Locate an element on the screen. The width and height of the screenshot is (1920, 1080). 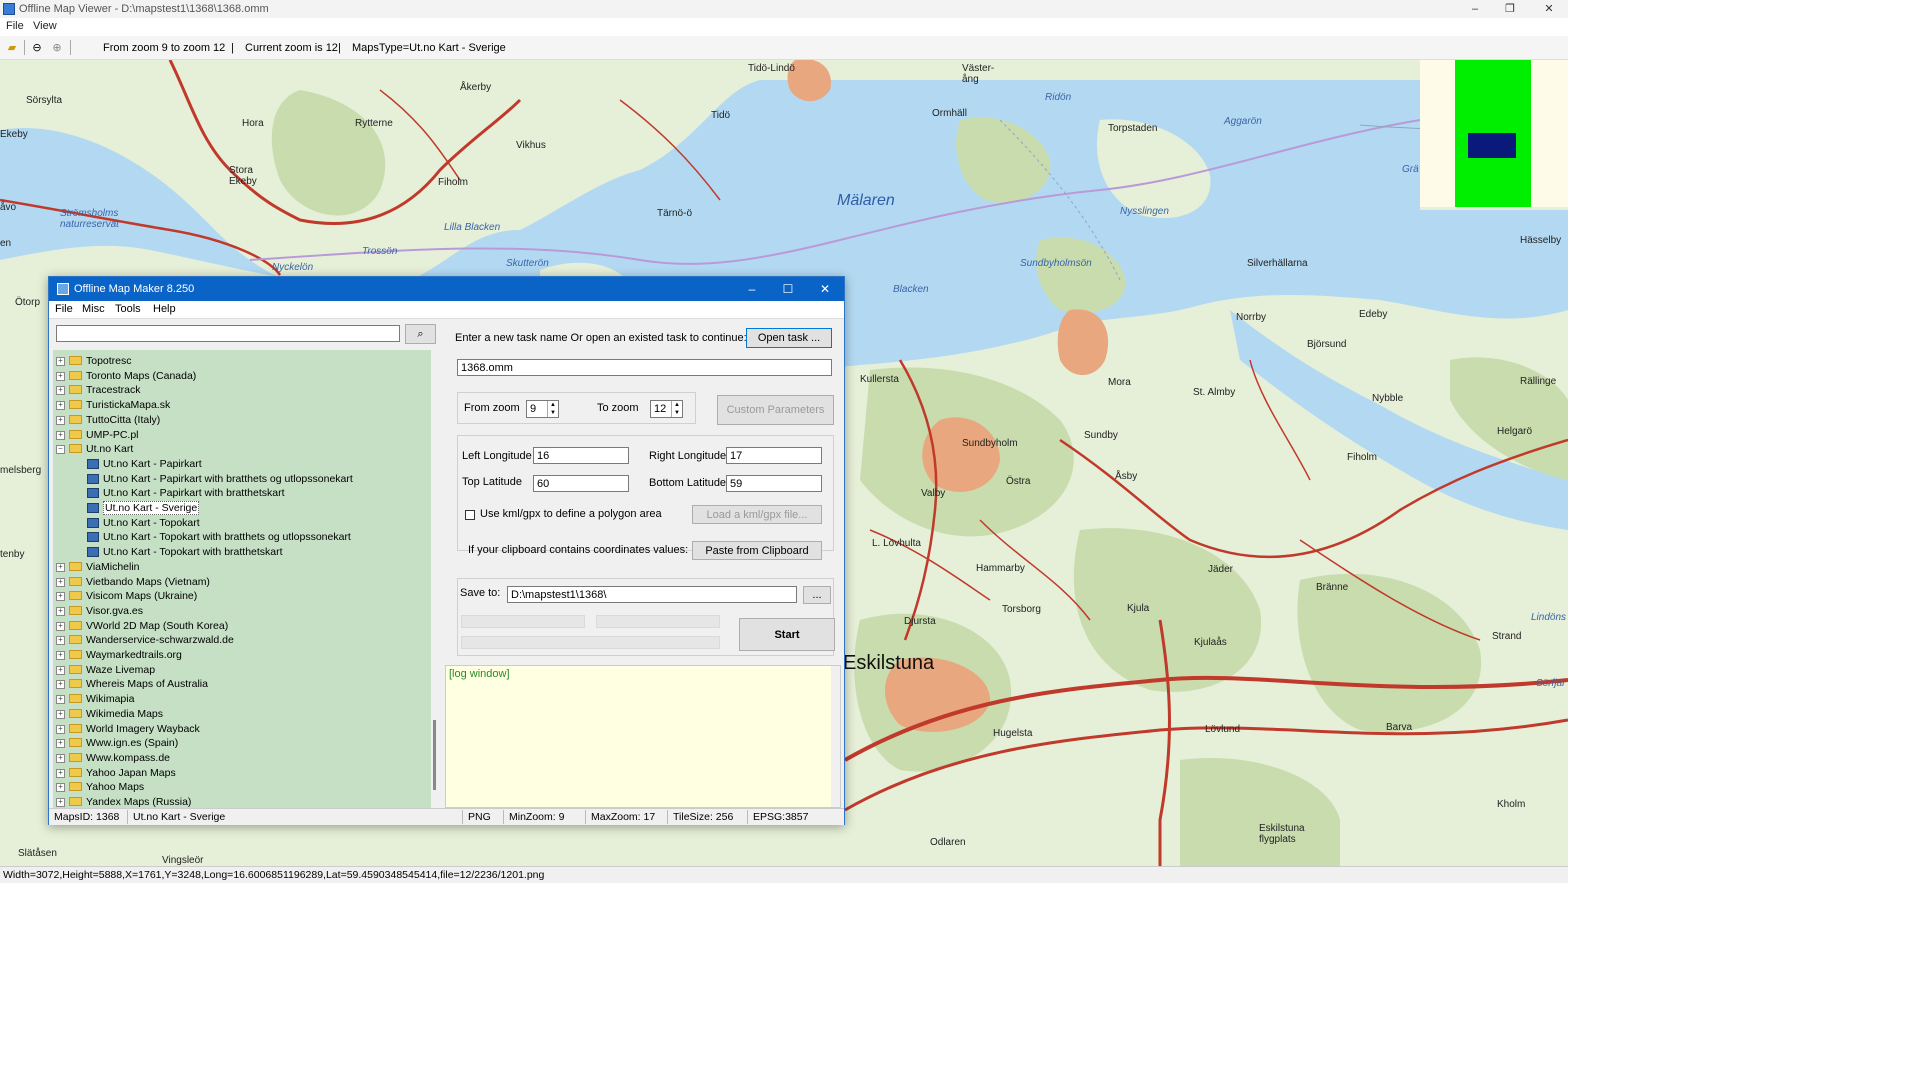
tree-folder-item: + TuttoCitta (Italy) is located at coordinates (242, 420).